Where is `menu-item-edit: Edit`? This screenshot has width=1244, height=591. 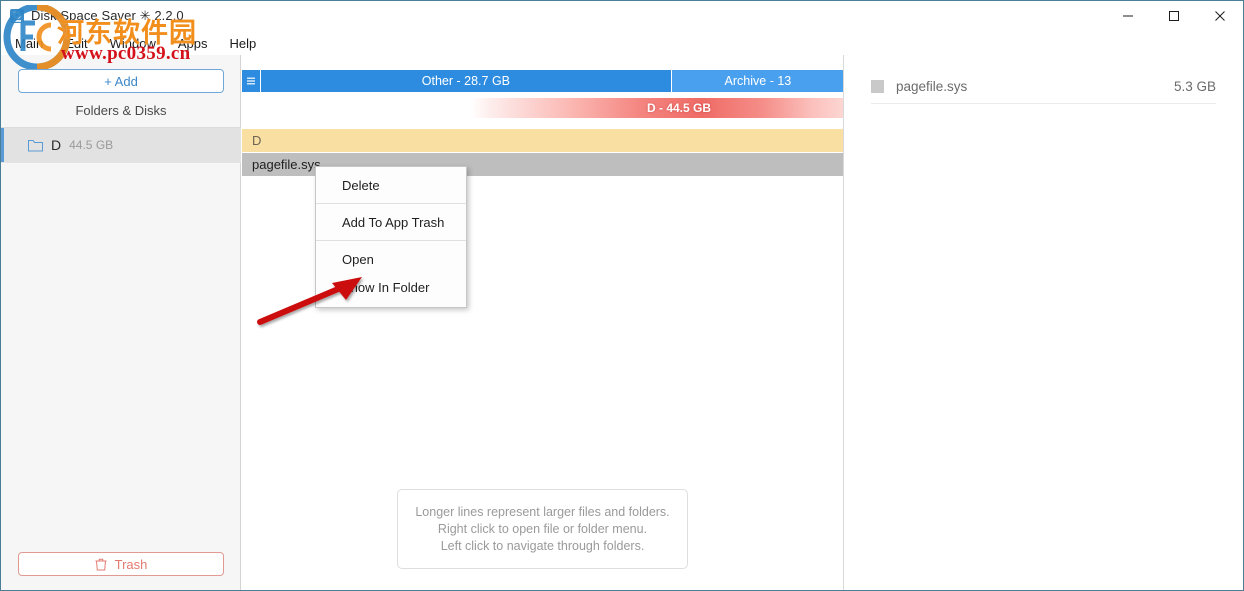 menu-item-edit: Edit is located at coordinates (76, 43).